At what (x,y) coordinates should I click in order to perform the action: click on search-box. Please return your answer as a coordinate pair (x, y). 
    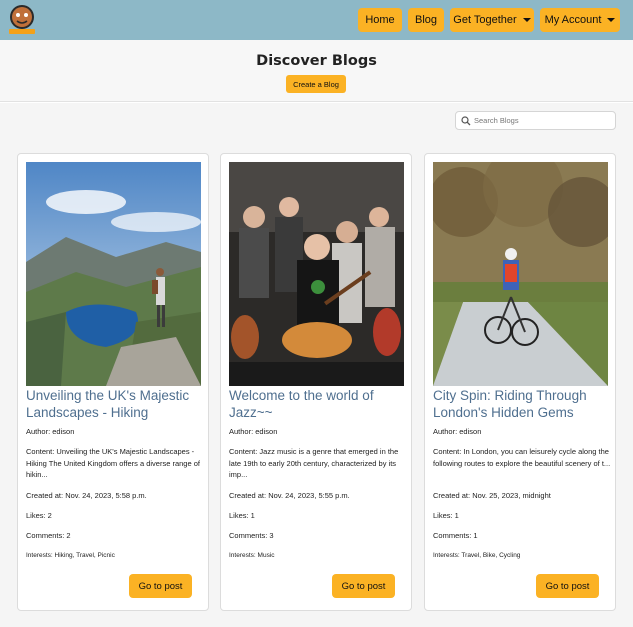
    Looking at the image, I should click on (535, 120).